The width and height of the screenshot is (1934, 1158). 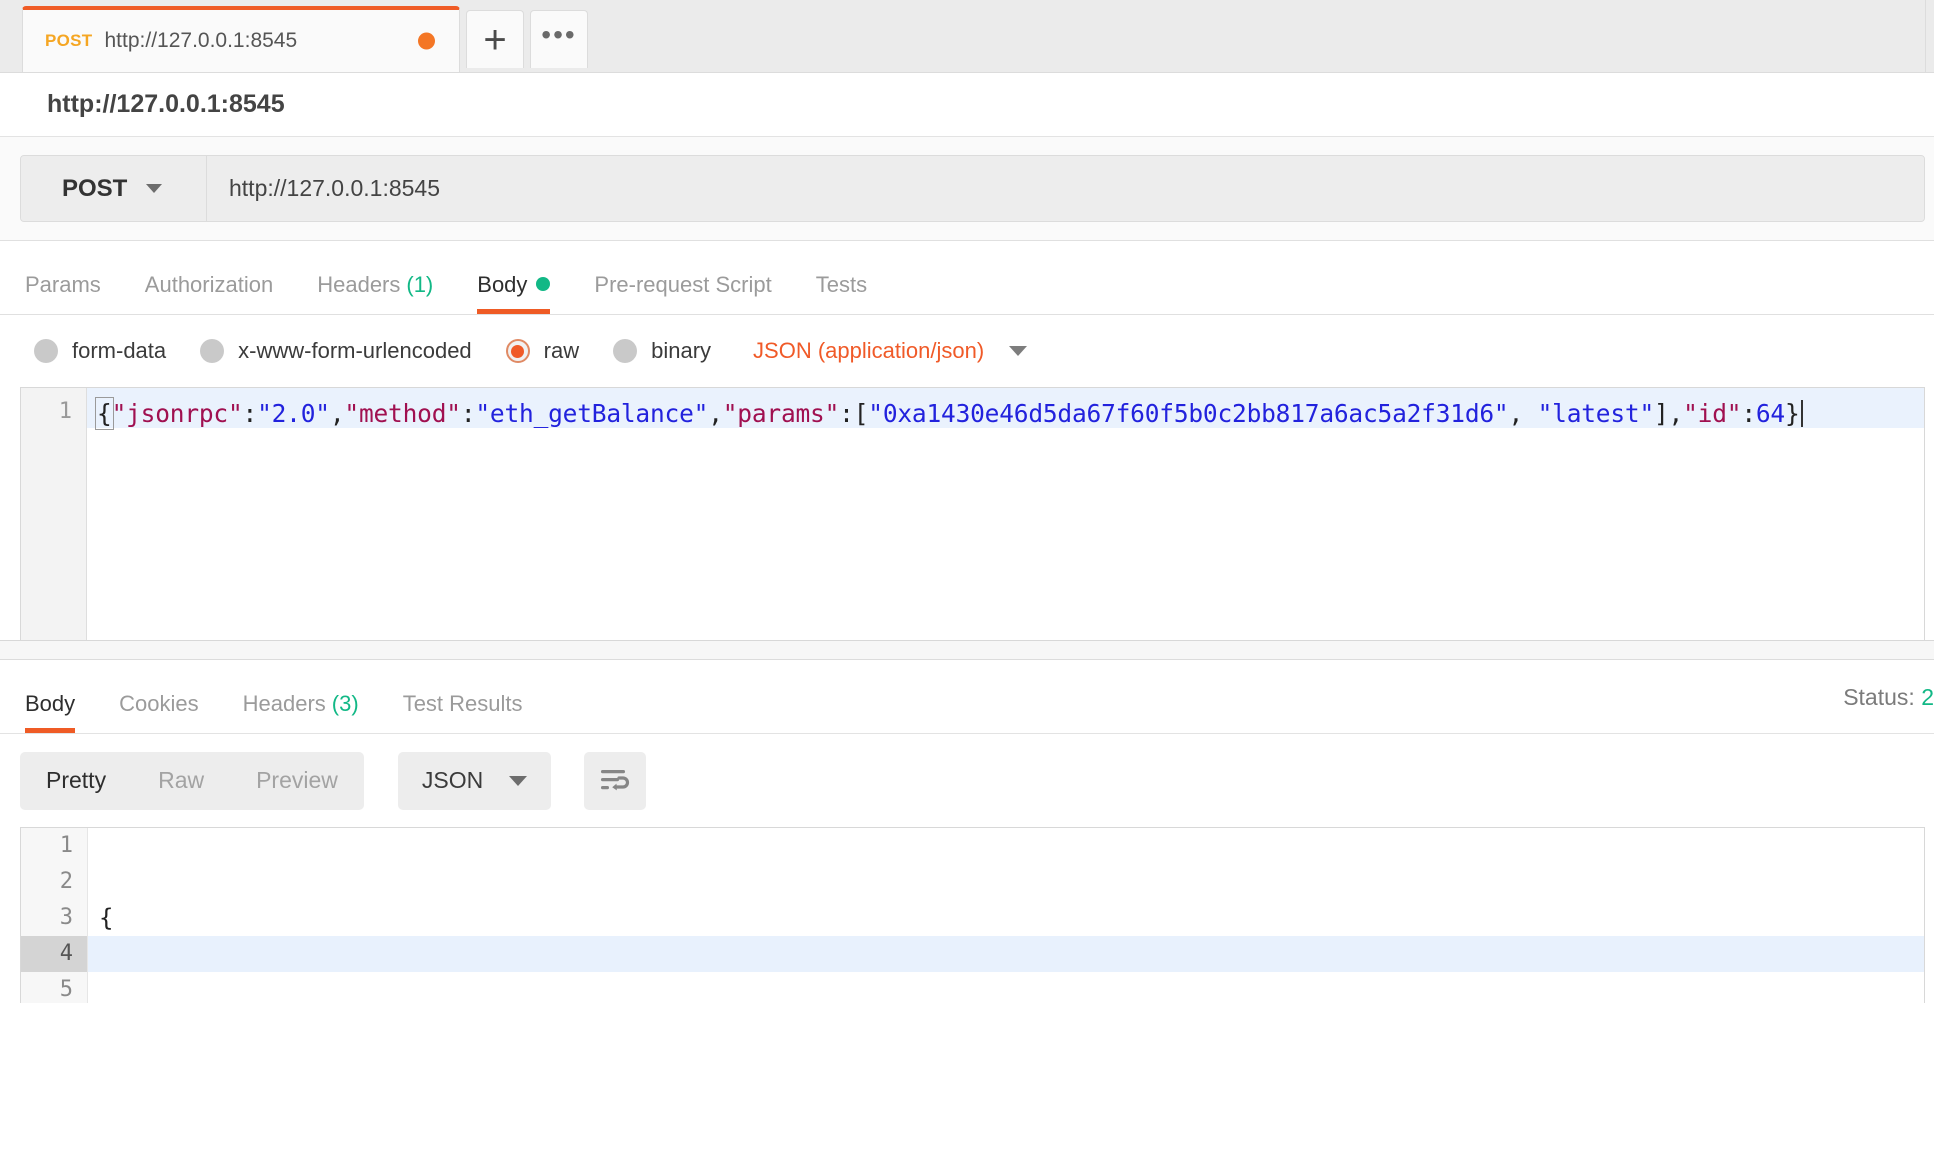 What do you see at coordinates (359, 284) in the screenshot?
I see `tab-headers-label: Headers` at bounding box center [359, 284].